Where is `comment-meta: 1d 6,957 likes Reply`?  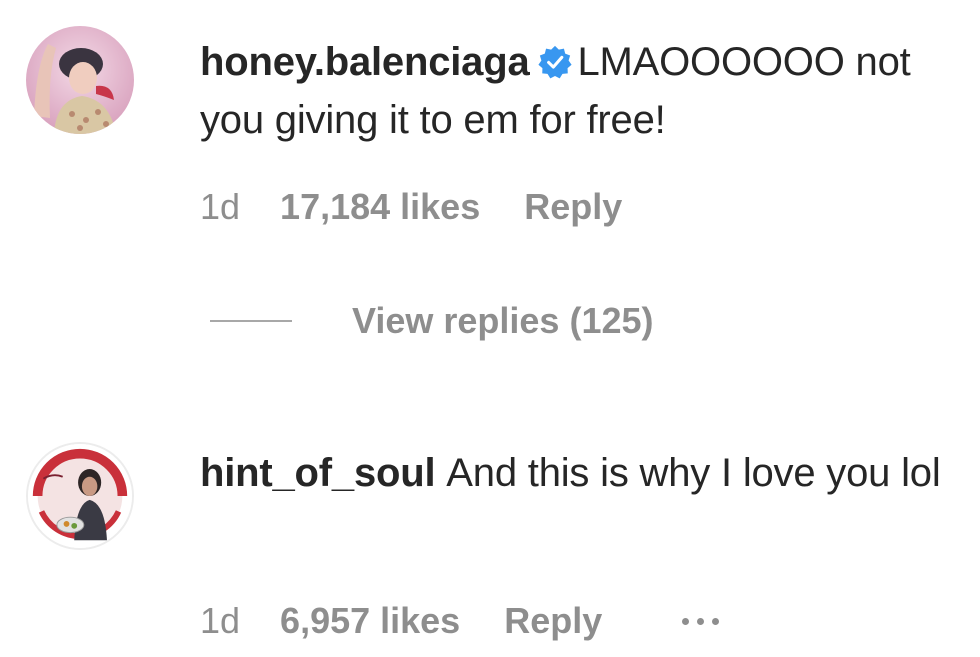
comment-meta: 1d 6,957 likes Reply is located at coordinates (460, 621).